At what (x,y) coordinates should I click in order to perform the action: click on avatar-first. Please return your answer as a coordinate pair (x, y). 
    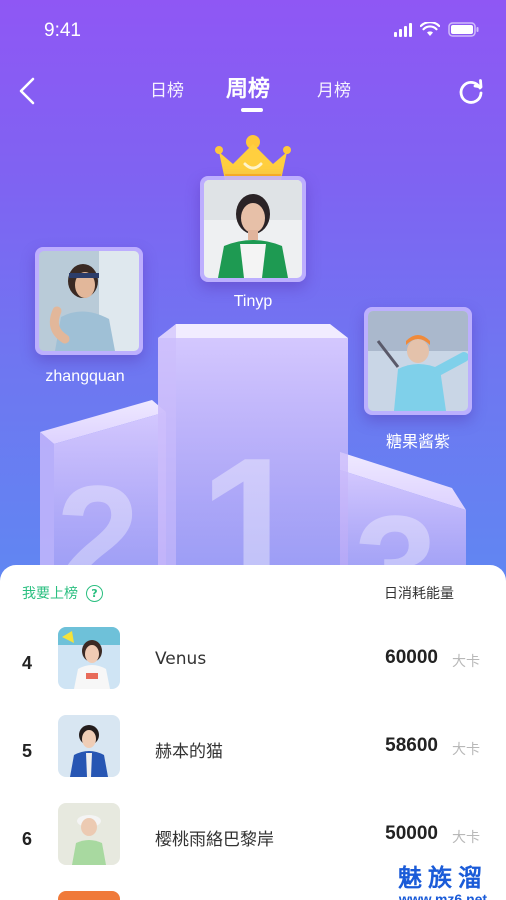
    Looking at the image, I should click on (253, 229).